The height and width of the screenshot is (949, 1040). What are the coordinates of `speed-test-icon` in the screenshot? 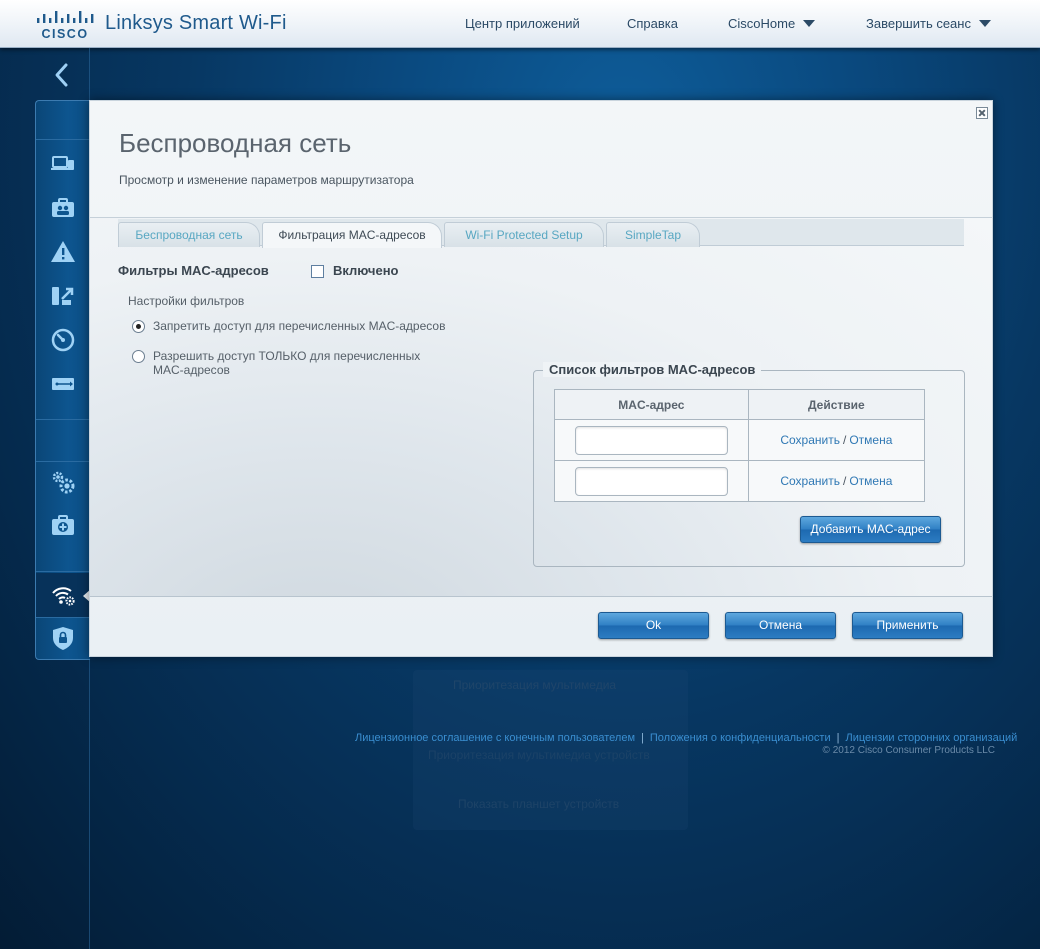 It's located at (63, 340).